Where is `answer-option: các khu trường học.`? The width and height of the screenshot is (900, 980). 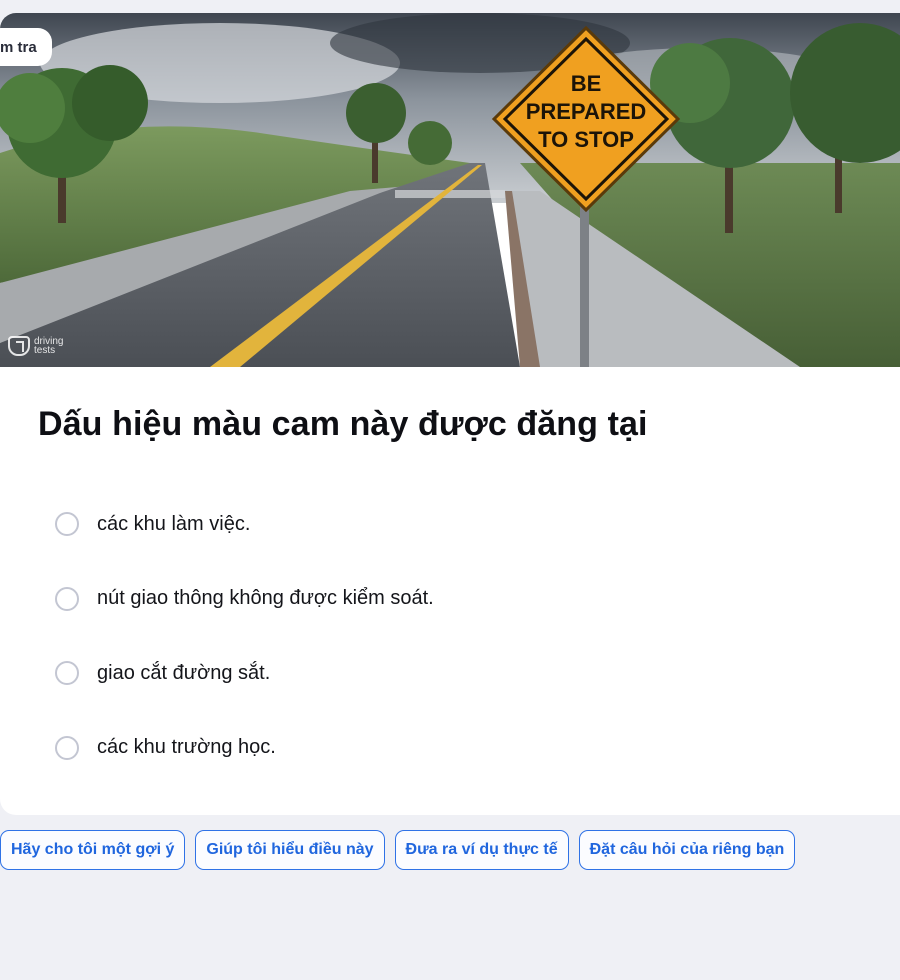
answer-option: các khu trường học. is located at coordinates (244, 748).